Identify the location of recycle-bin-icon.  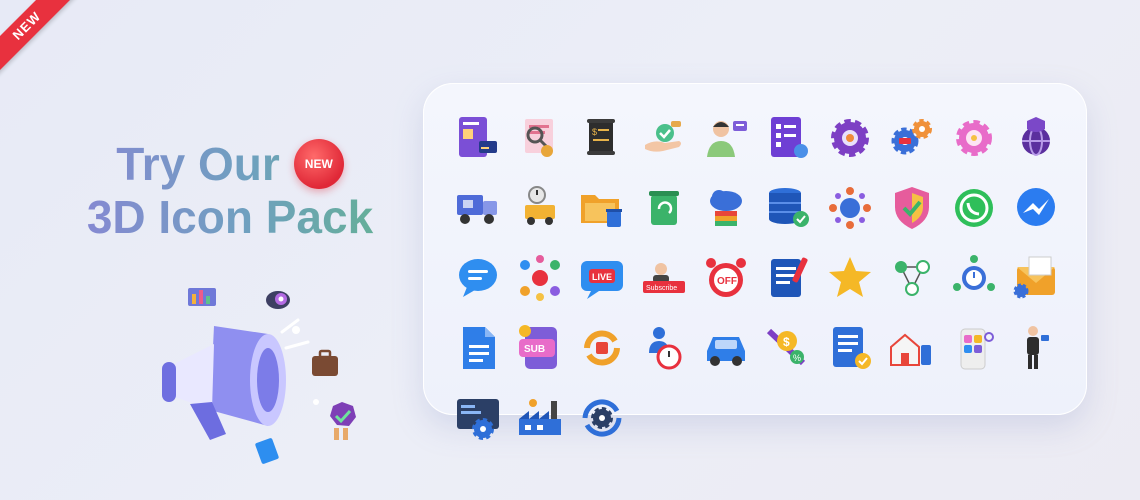
(664, 208).